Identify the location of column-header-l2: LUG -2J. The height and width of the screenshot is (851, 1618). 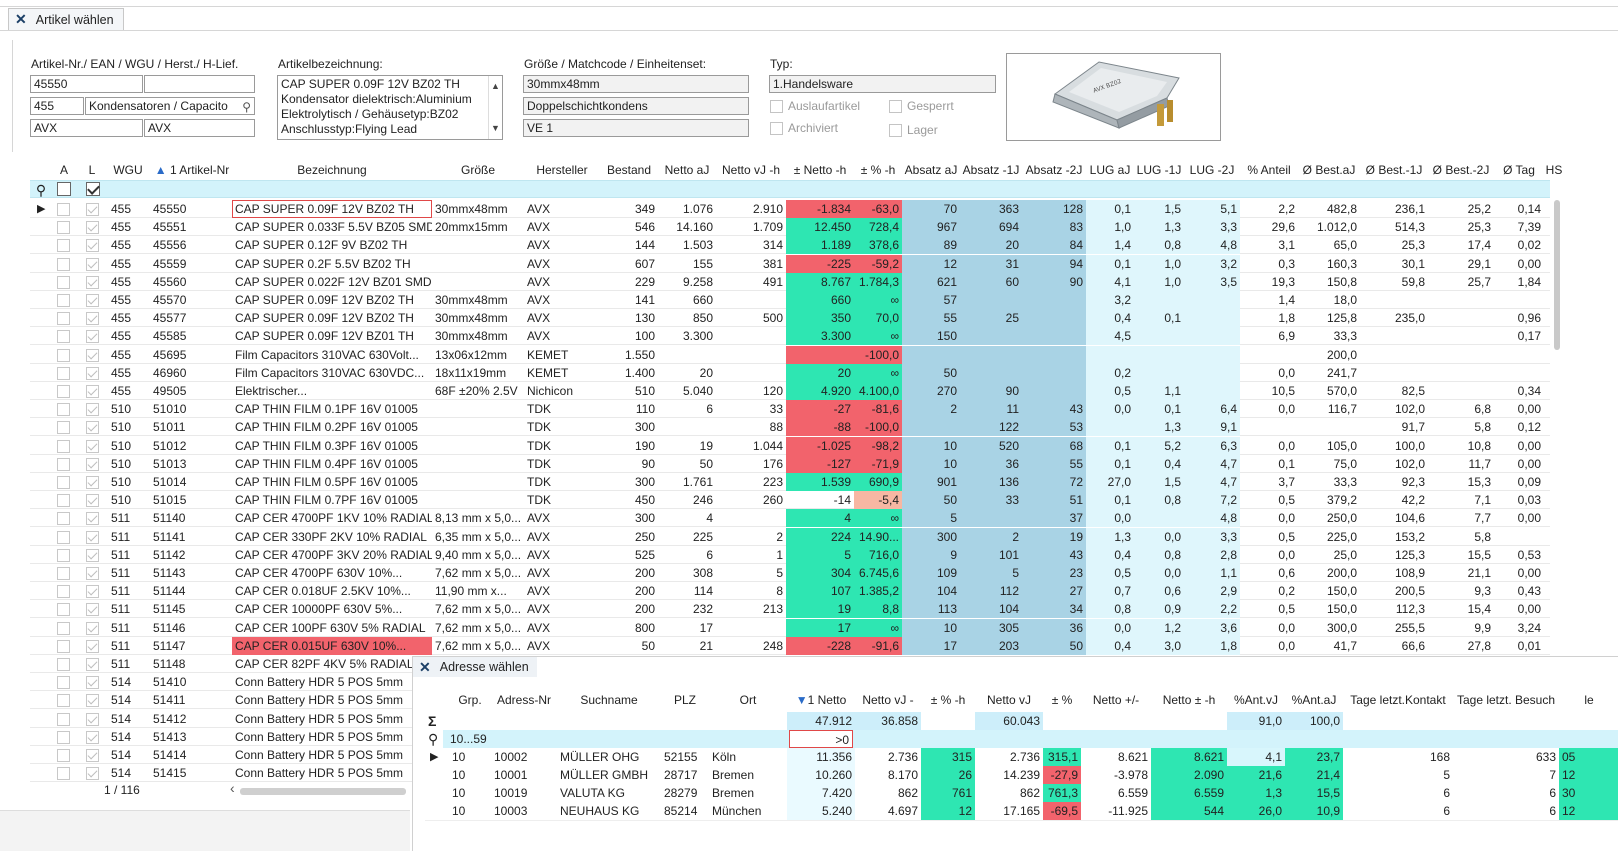
(1212, 170).